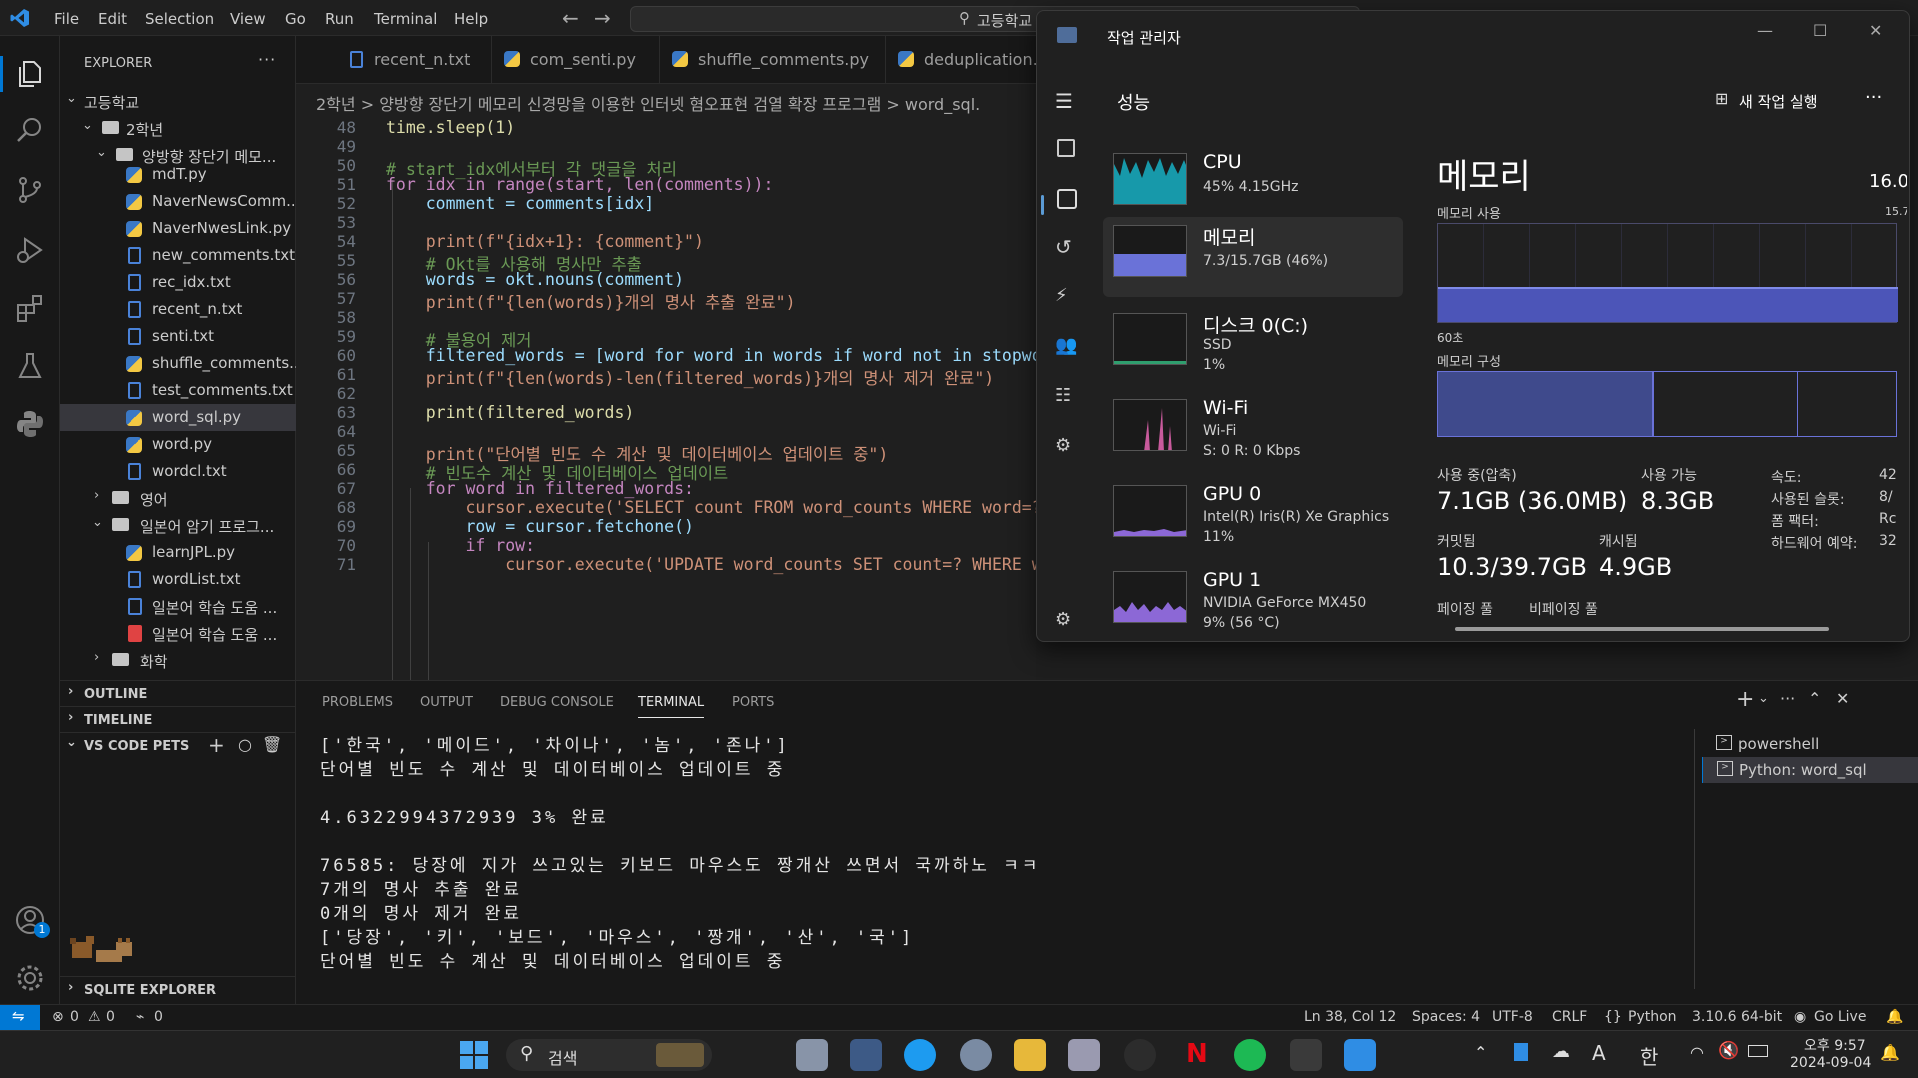  What do you see at coordinates (1840, 1017) in the screenshot?
I see `go-live-button: Go Live` at bounding box center [1840, 1017].